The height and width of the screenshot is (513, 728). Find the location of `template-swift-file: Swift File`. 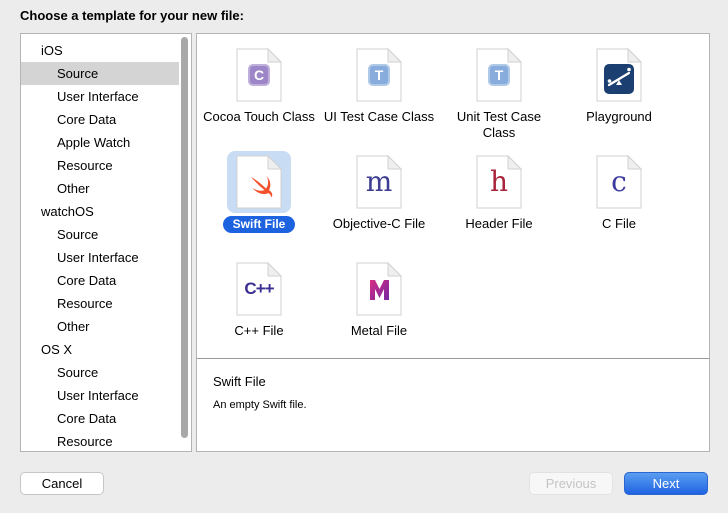

template-swift-file: Swift File is located at coordinates (259, 198).